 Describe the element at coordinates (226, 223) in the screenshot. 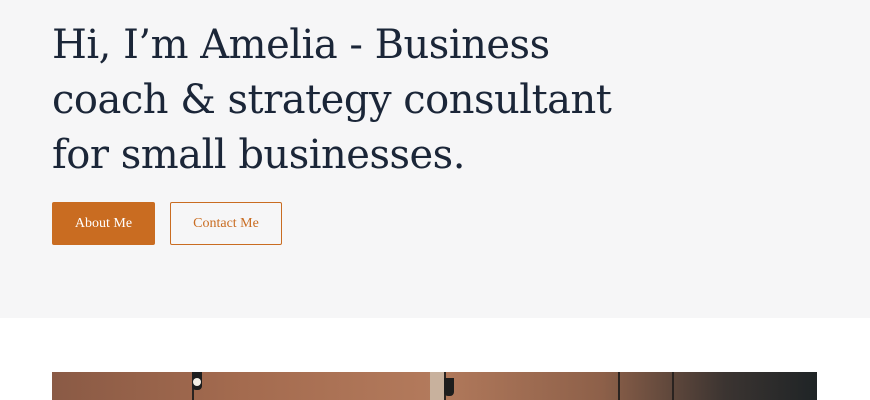

I see `contact-me-button: Contact Me` at that location.